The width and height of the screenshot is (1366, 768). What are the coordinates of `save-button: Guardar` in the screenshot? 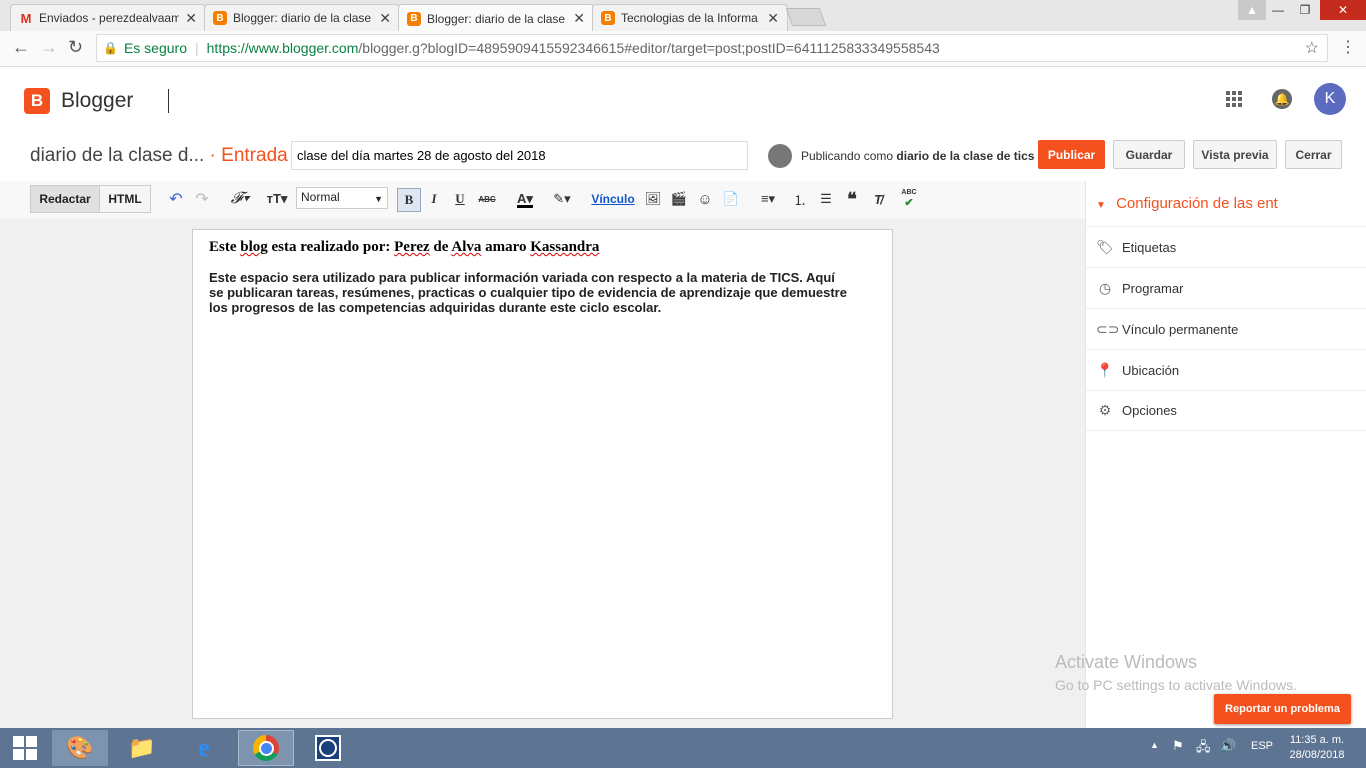 It's located at (1149, 154).